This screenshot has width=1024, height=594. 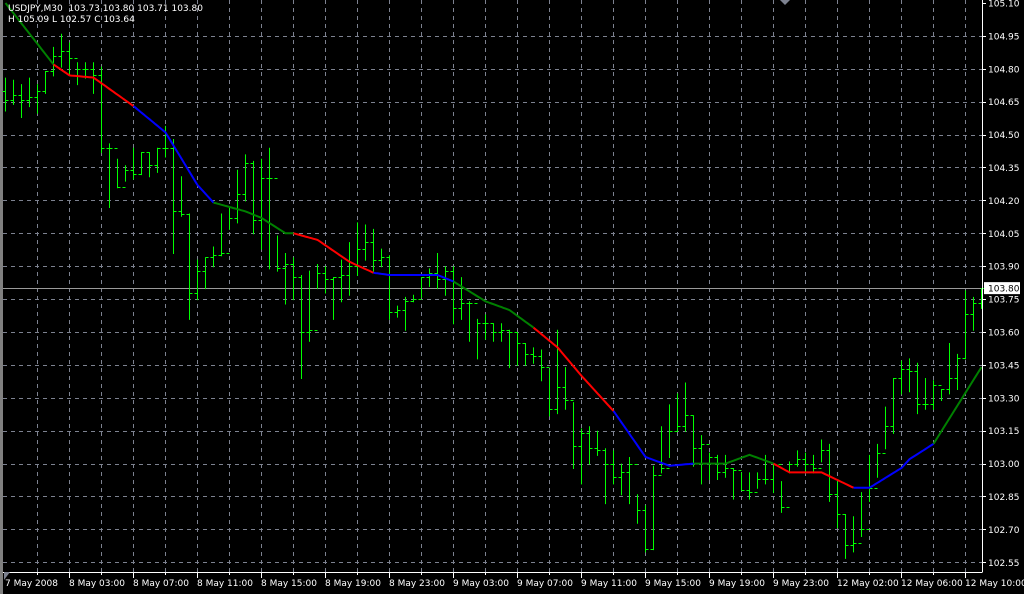 What do you see at coordinates (1004, 399) in the screenshot?
I see `price-tick-label: 103.30` at bounding box center [1004, 399].